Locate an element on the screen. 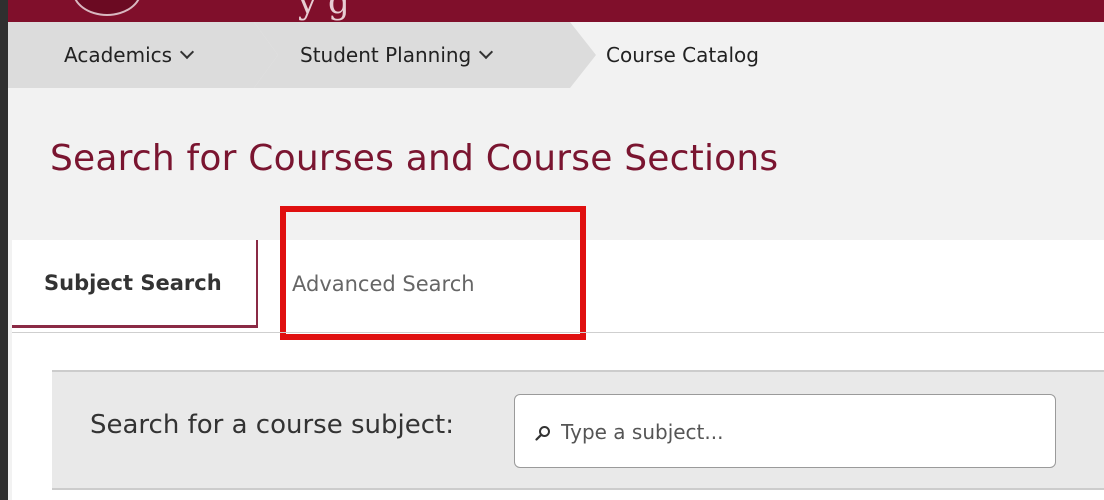  breadcrumb-item-student-planning: Student Planning is located at coordinates (425, 55).